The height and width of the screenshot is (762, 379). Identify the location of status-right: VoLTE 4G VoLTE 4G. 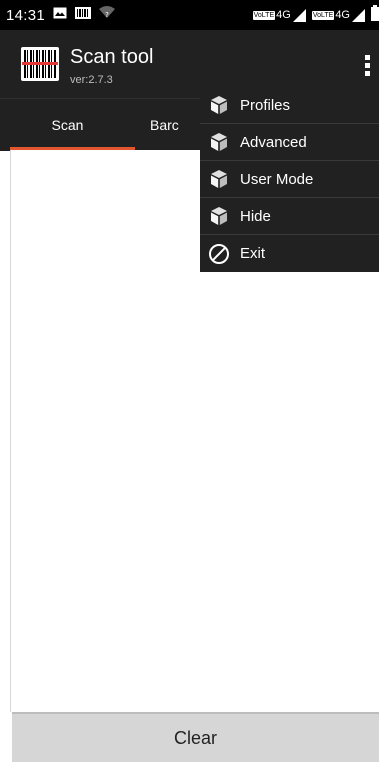
(315, 15).